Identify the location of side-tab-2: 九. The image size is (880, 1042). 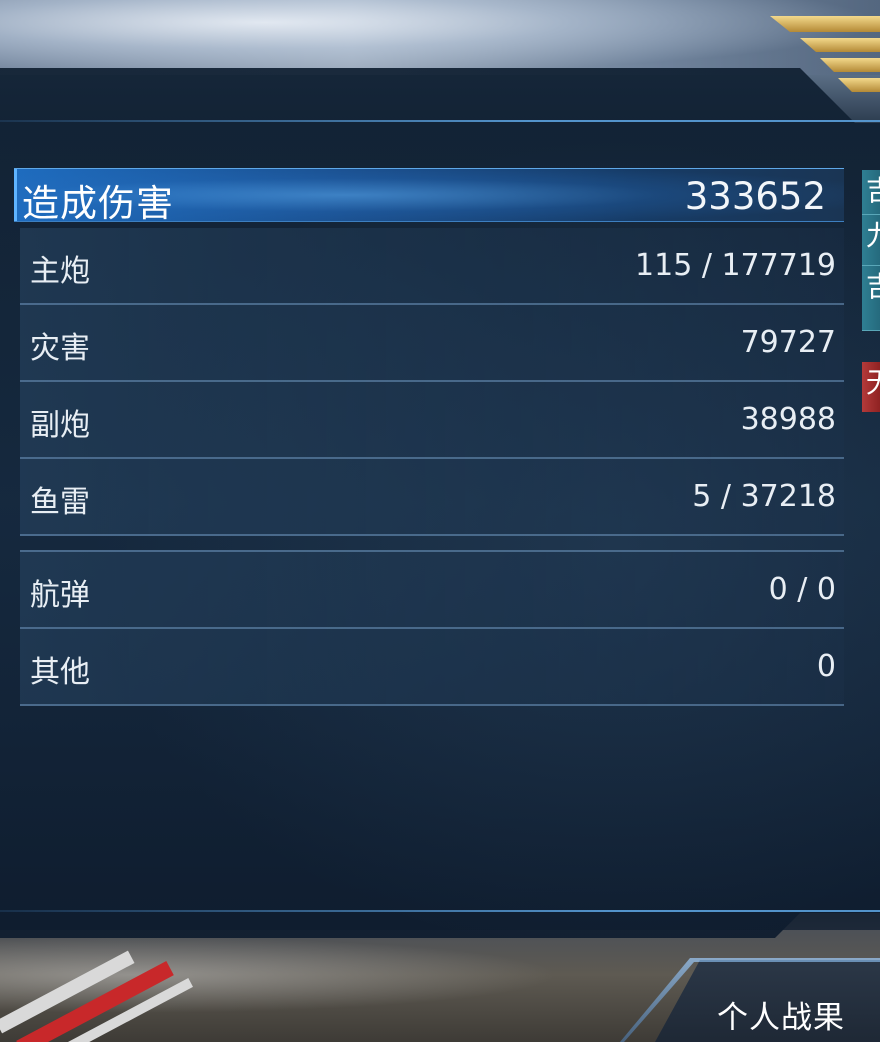
(871, 240).